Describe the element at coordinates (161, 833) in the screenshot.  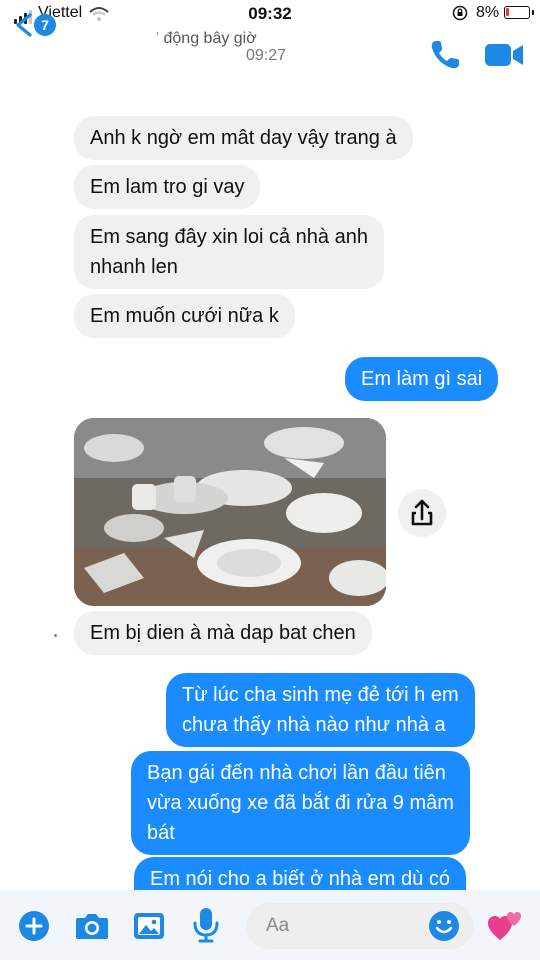
I see `message-text-line: bát` at that location.